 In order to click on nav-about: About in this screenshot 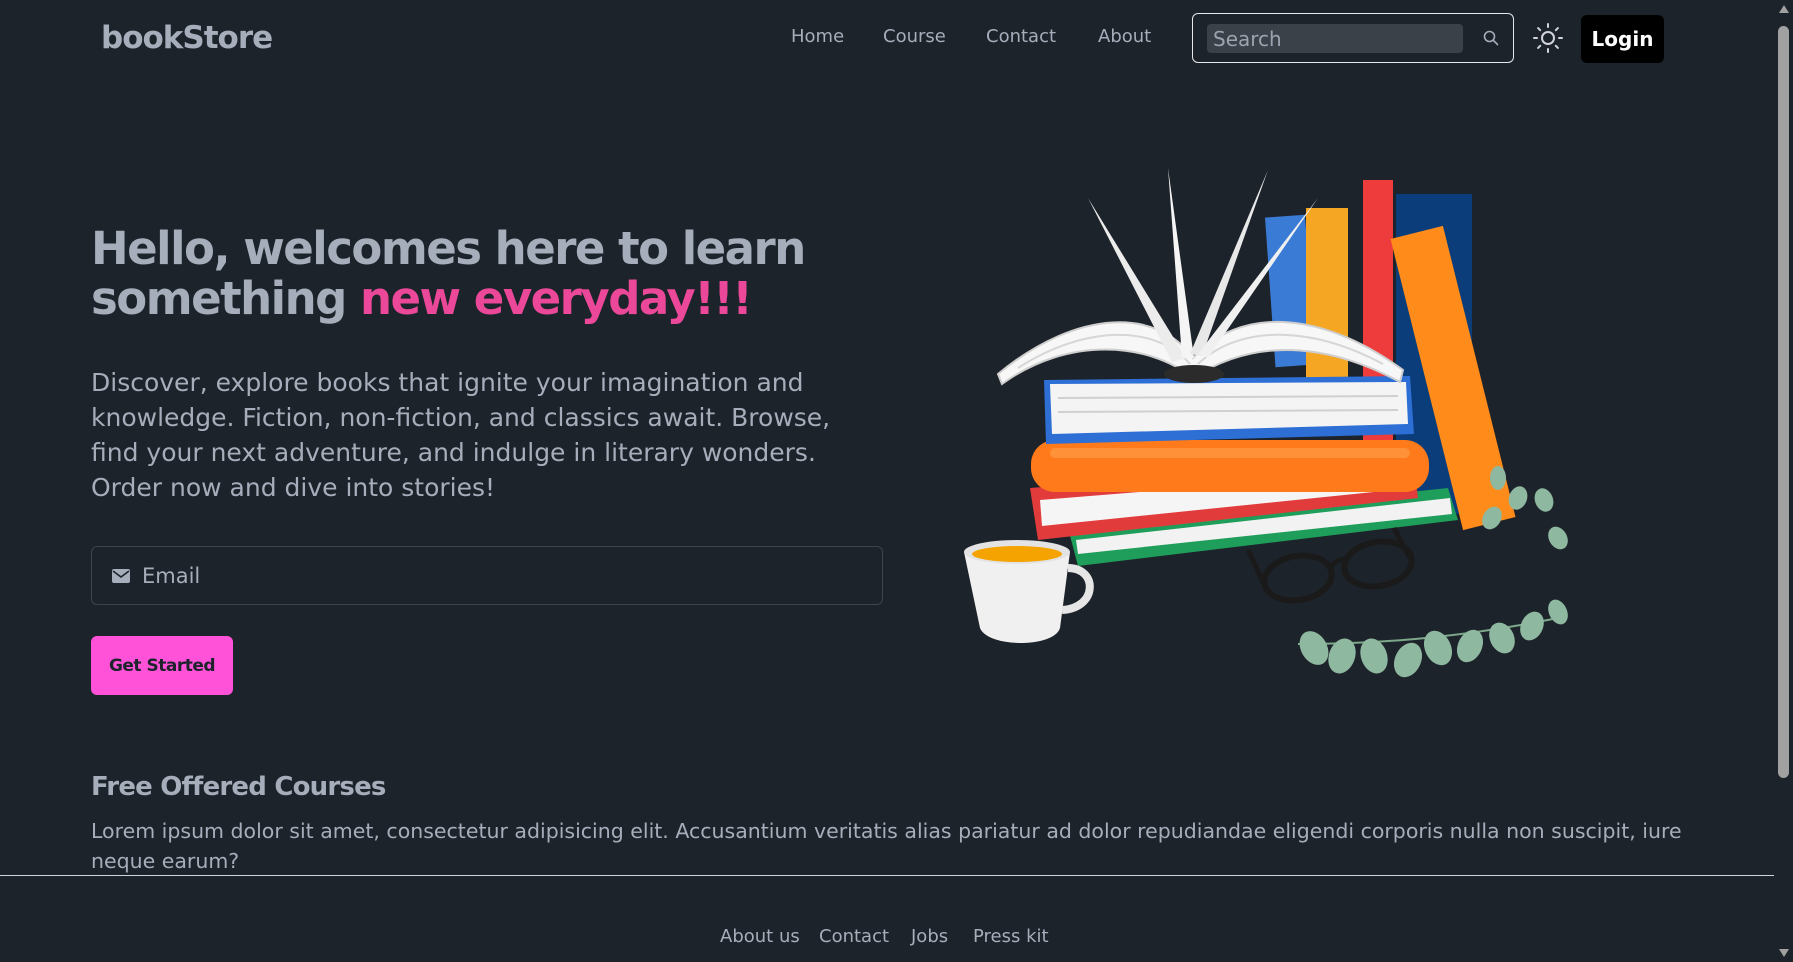, I will do `click(1124, 36)`.